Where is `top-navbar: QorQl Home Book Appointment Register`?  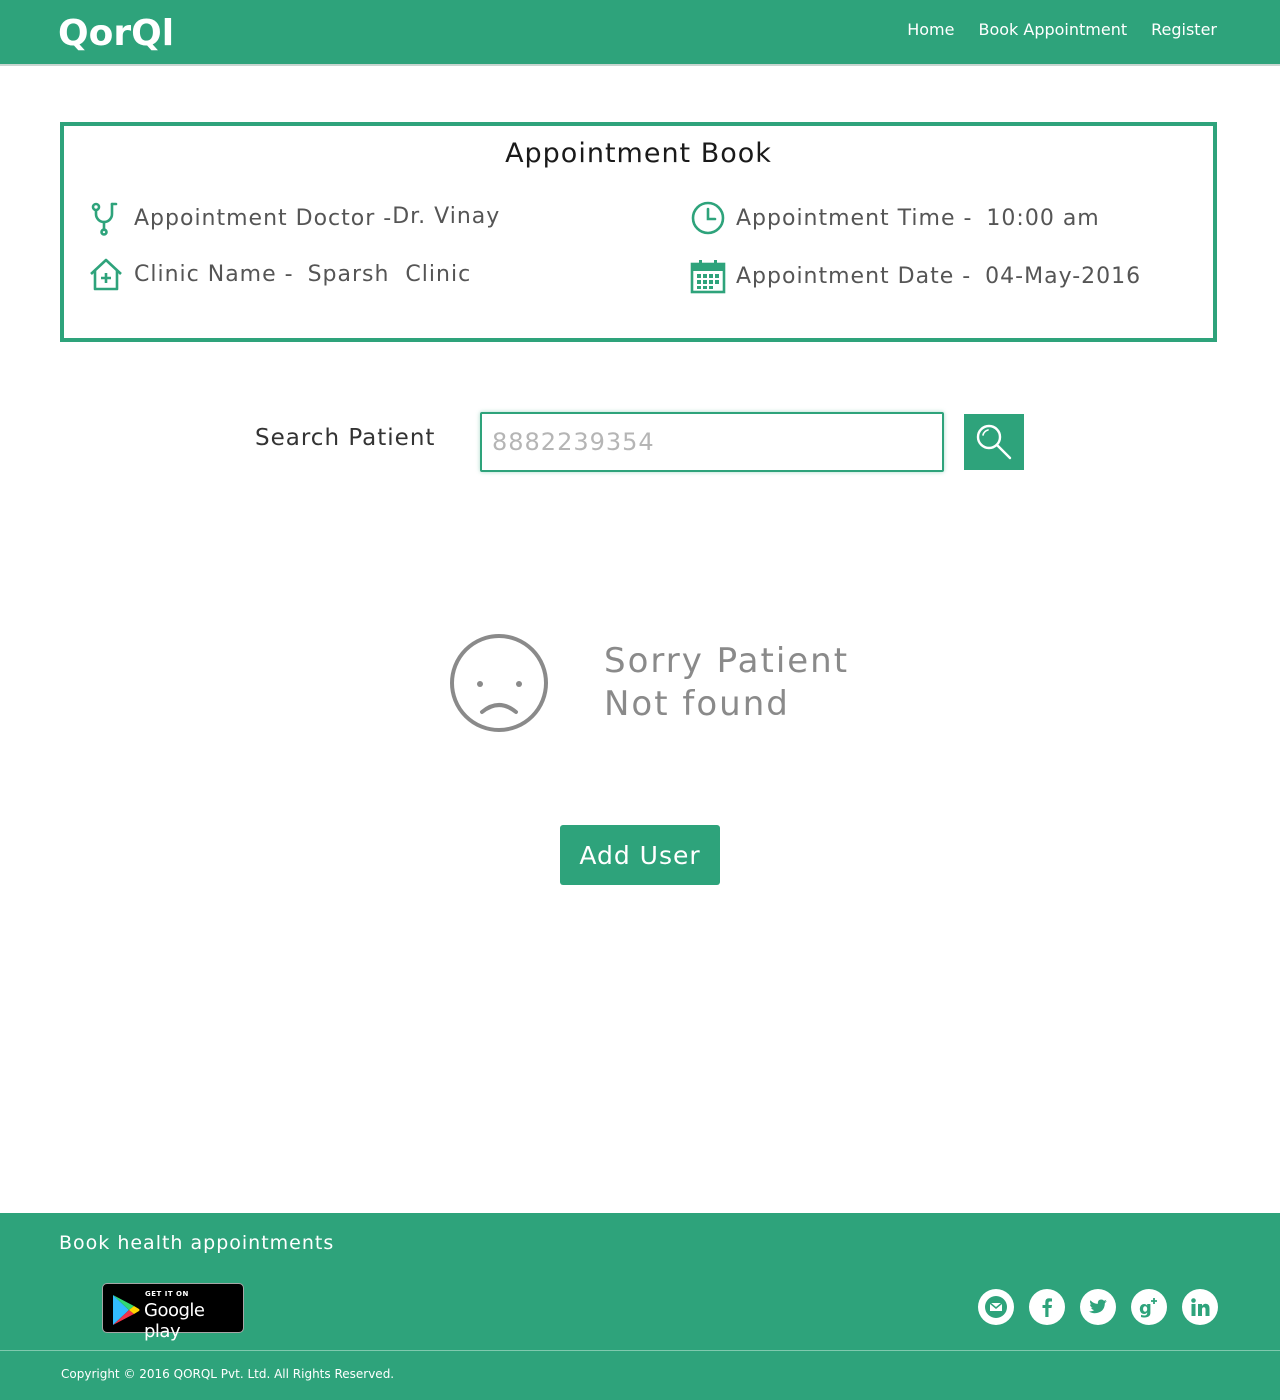 top-navbar: QorQl Home Book Appointment Register is located at coordinates (640, 33).